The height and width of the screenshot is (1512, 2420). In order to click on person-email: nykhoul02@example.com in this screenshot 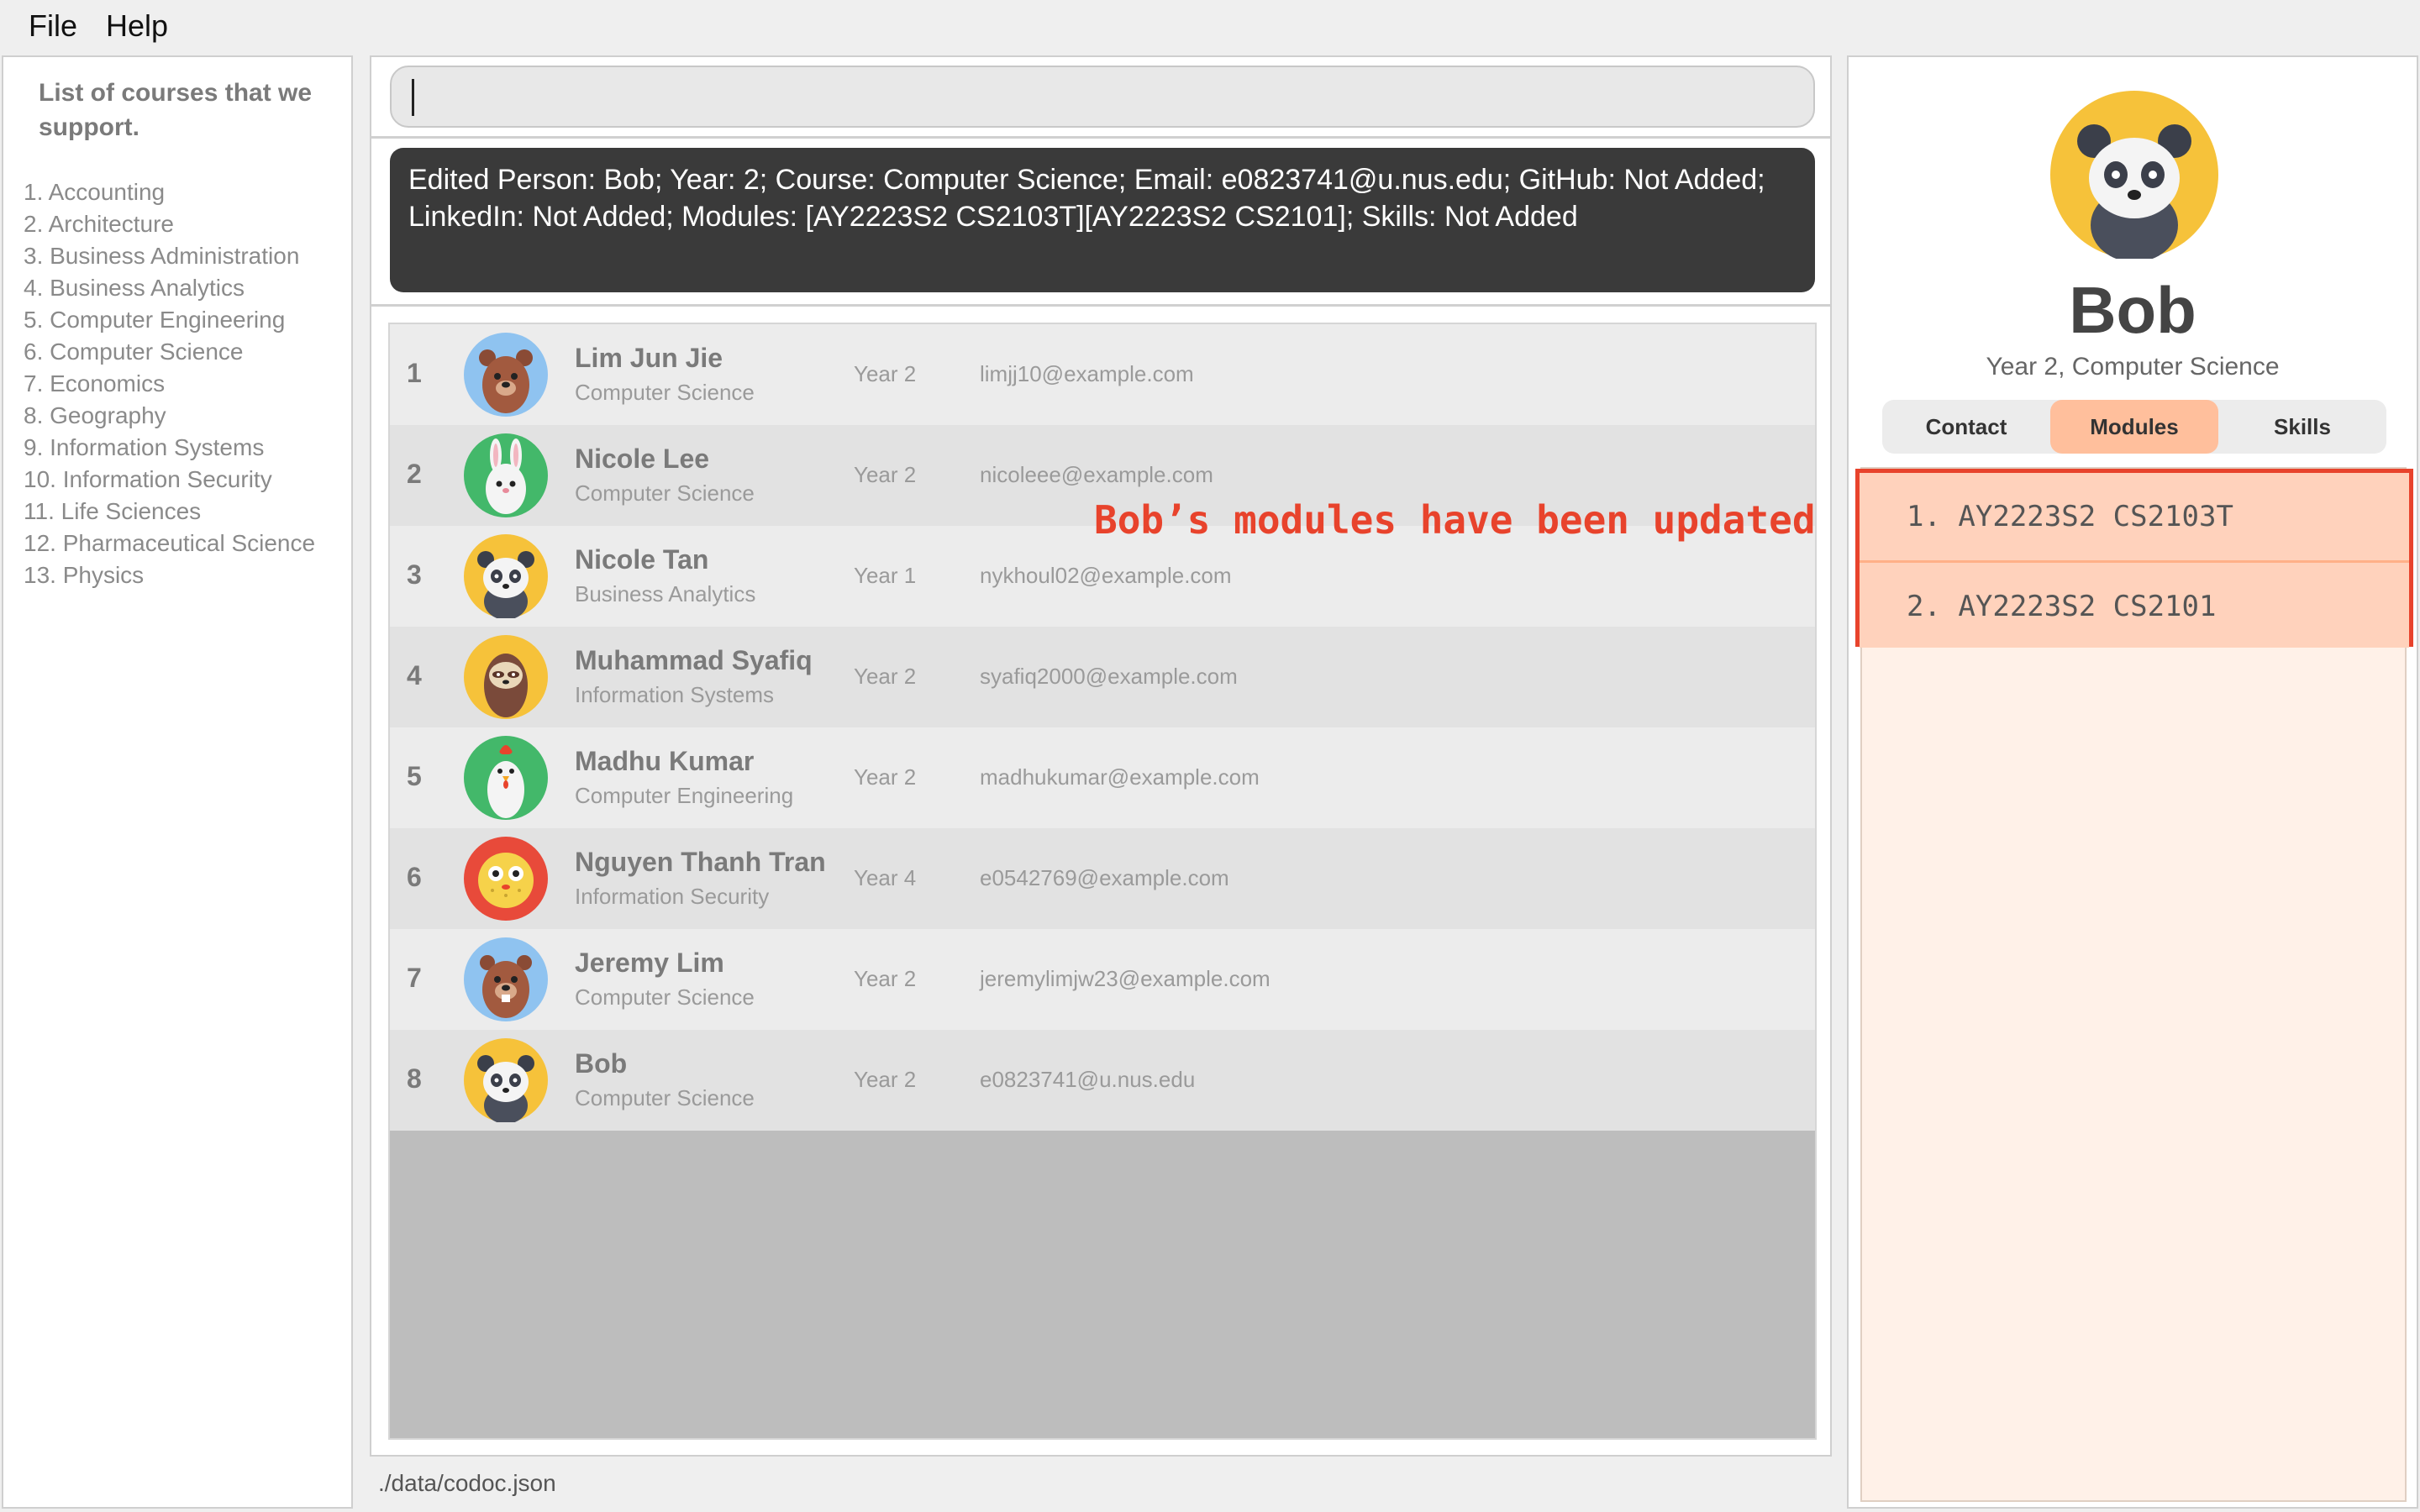, I will do `click(1106, 575)`.